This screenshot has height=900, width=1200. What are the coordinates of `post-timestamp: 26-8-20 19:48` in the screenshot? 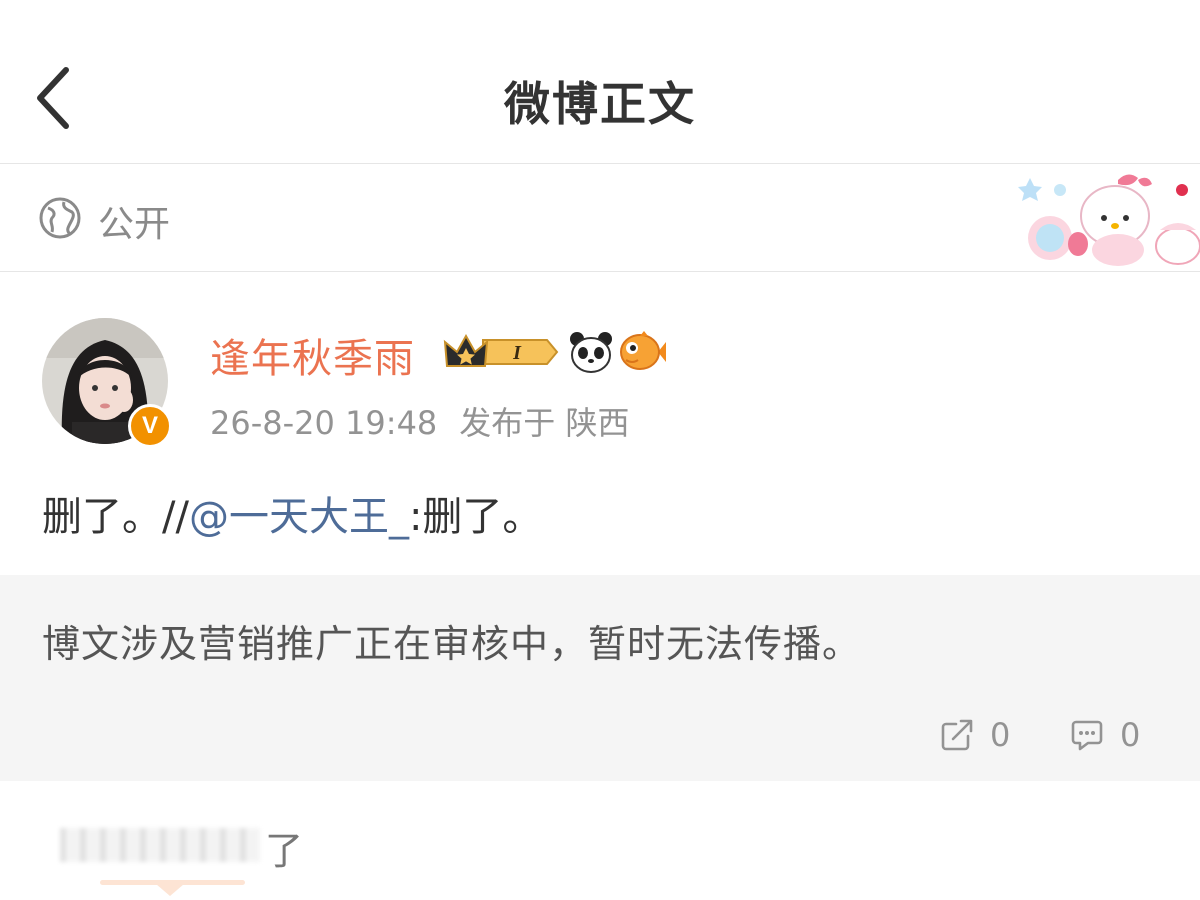 It's located at (324, 423).